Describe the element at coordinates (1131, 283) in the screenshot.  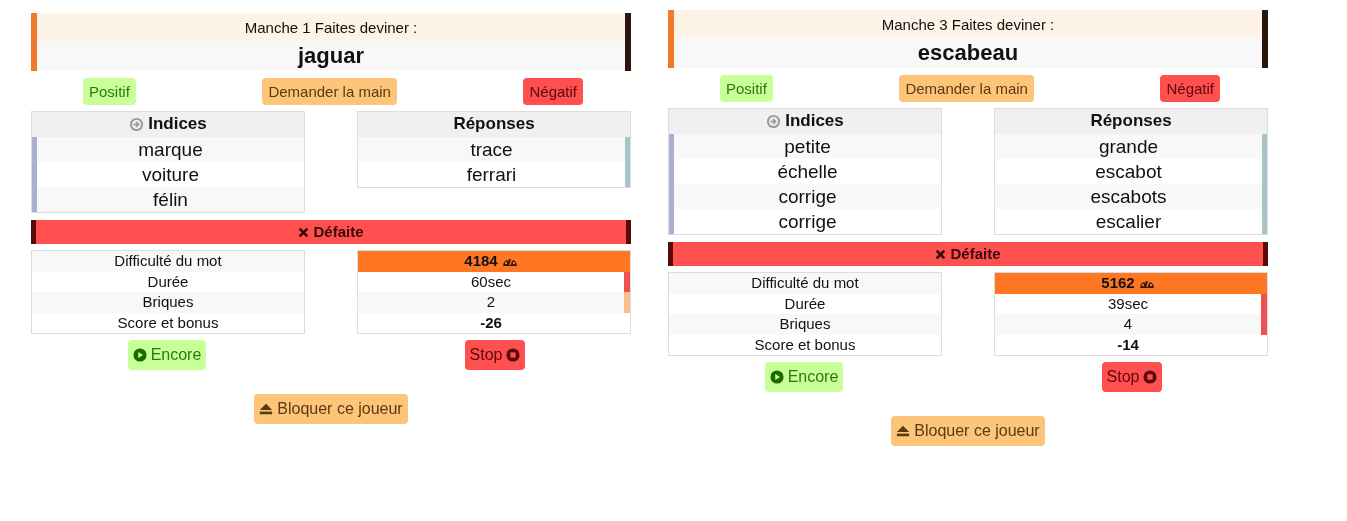
I see `stat-value: 5162` at that location.